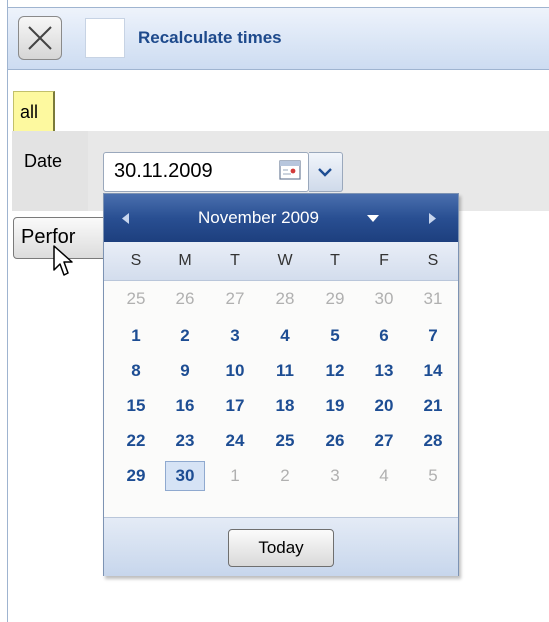 This screenshot has height=622, width=549. I want to click on calendar-day: 24, so click(235, 441).